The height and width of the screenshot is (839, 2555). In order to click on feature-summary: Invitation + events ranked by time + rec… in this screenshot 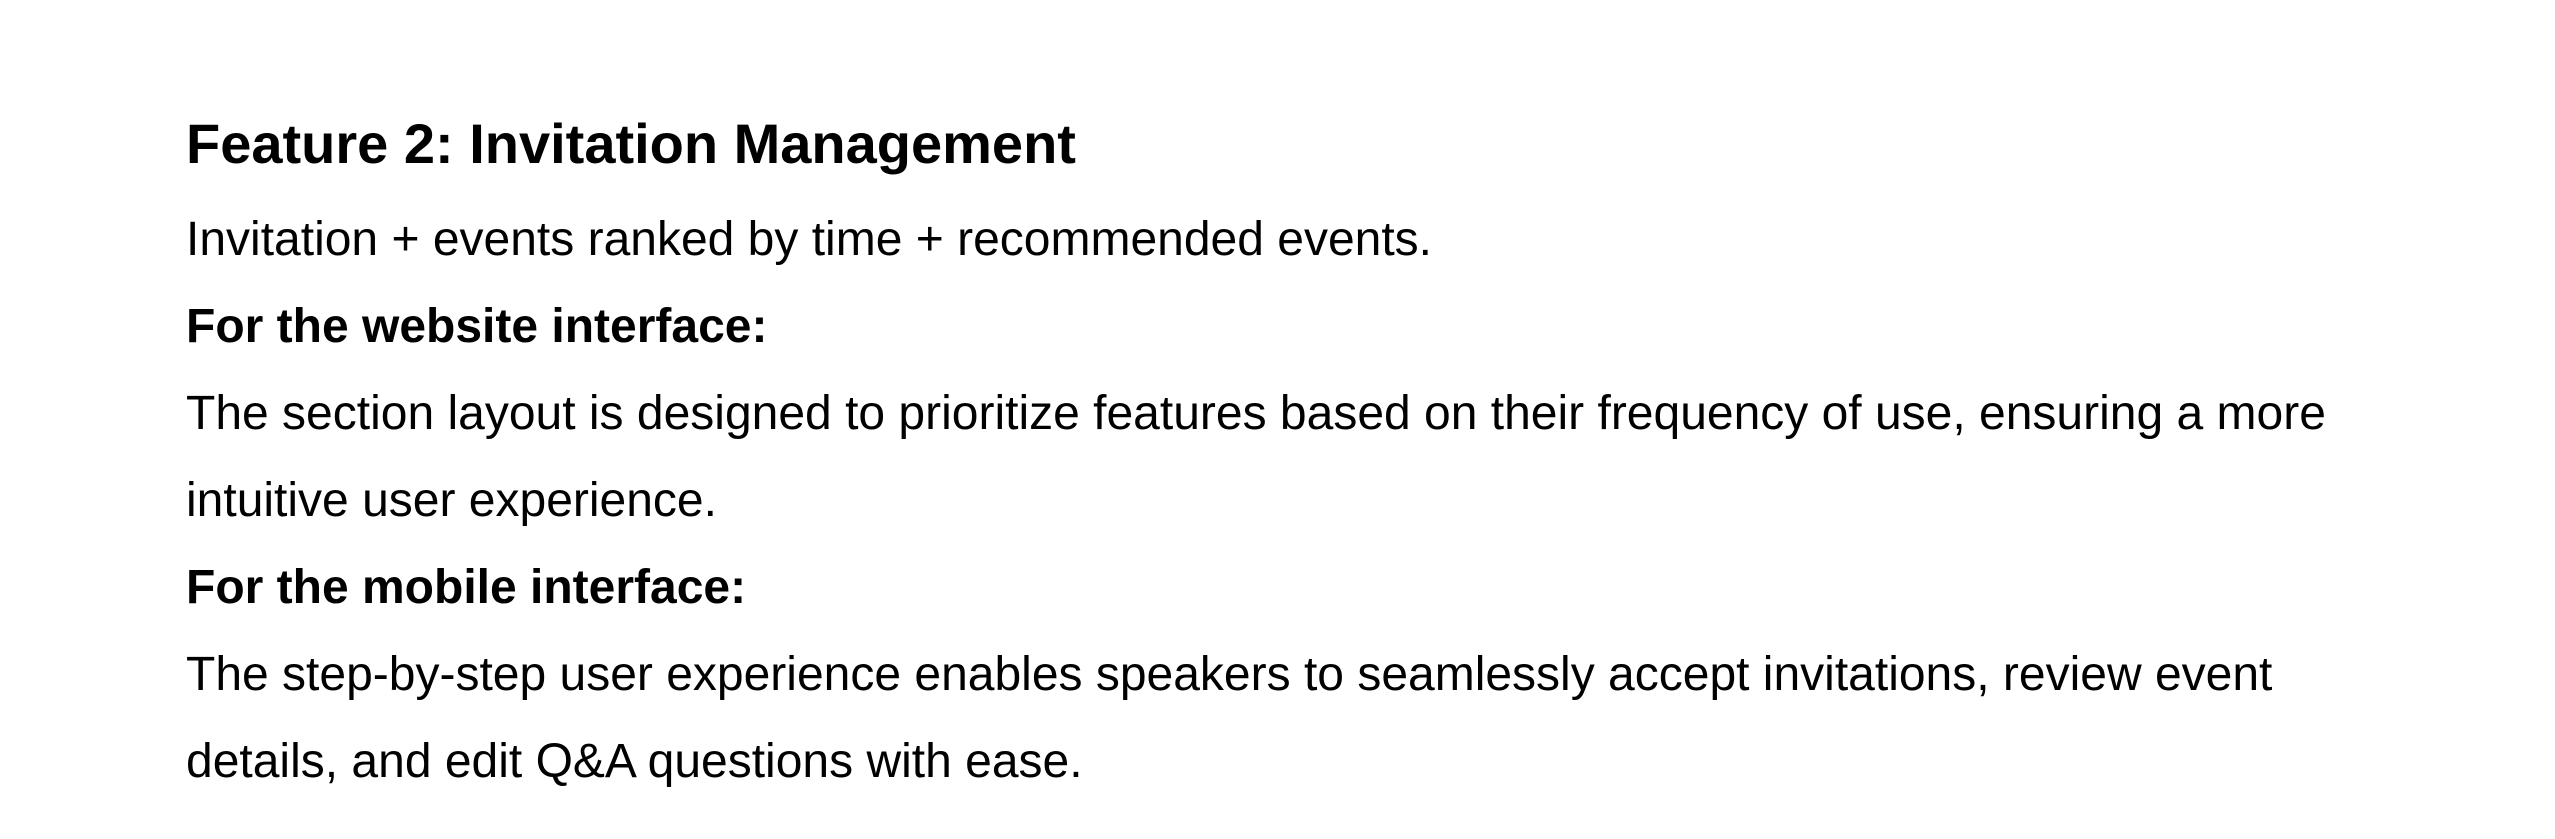, I will do `click(809, 239)`.